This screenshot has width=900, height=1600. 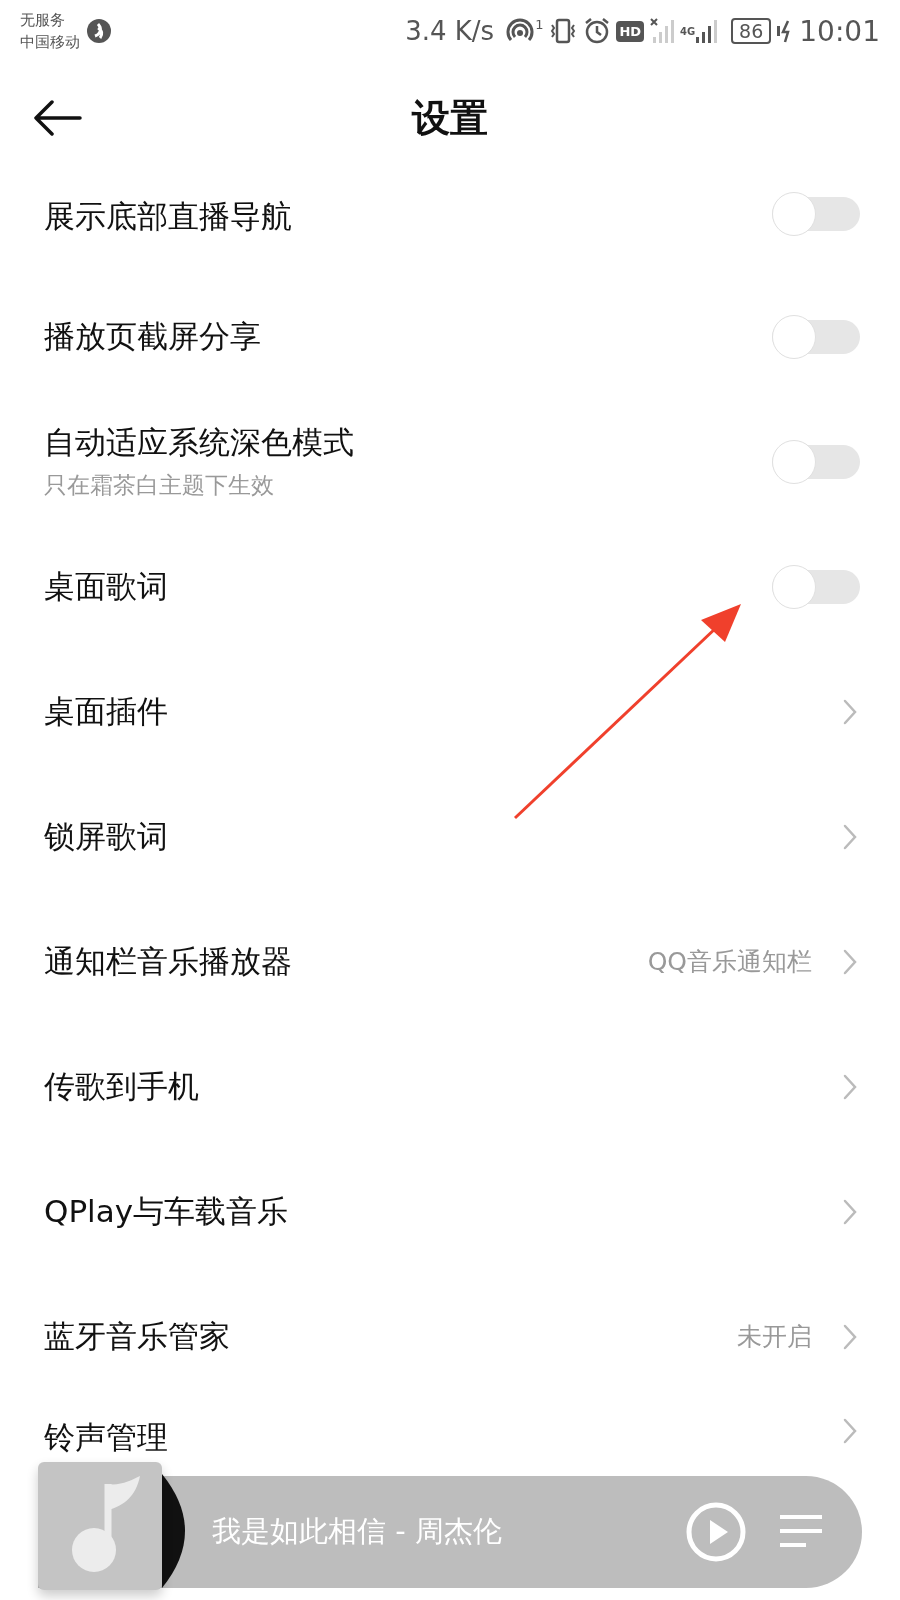 What do you see at coordinates (167, 1211) in the screenshot?
I see `setting-label: QPlay与车载音乐` at bounding box center [167, 1211].